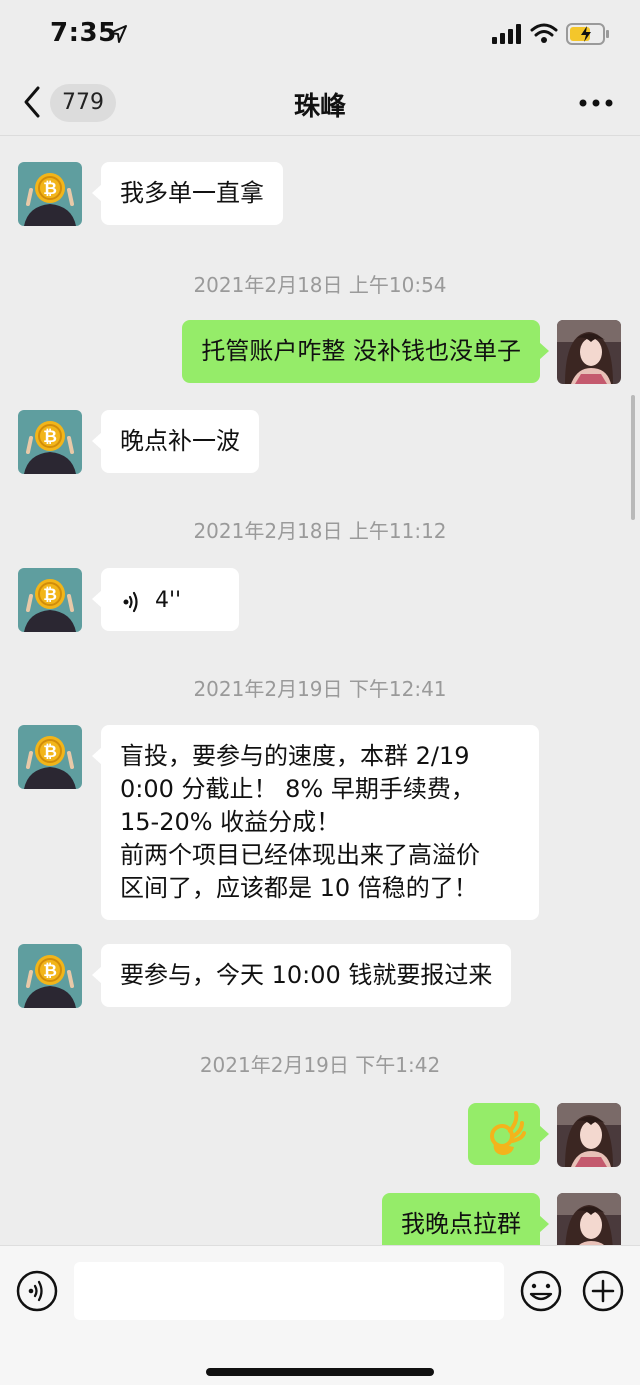 The image size is (640, 1385). Describe the element at coordinates (118, 34) in the screenshot. I see `location-arrow-icon` at that location.